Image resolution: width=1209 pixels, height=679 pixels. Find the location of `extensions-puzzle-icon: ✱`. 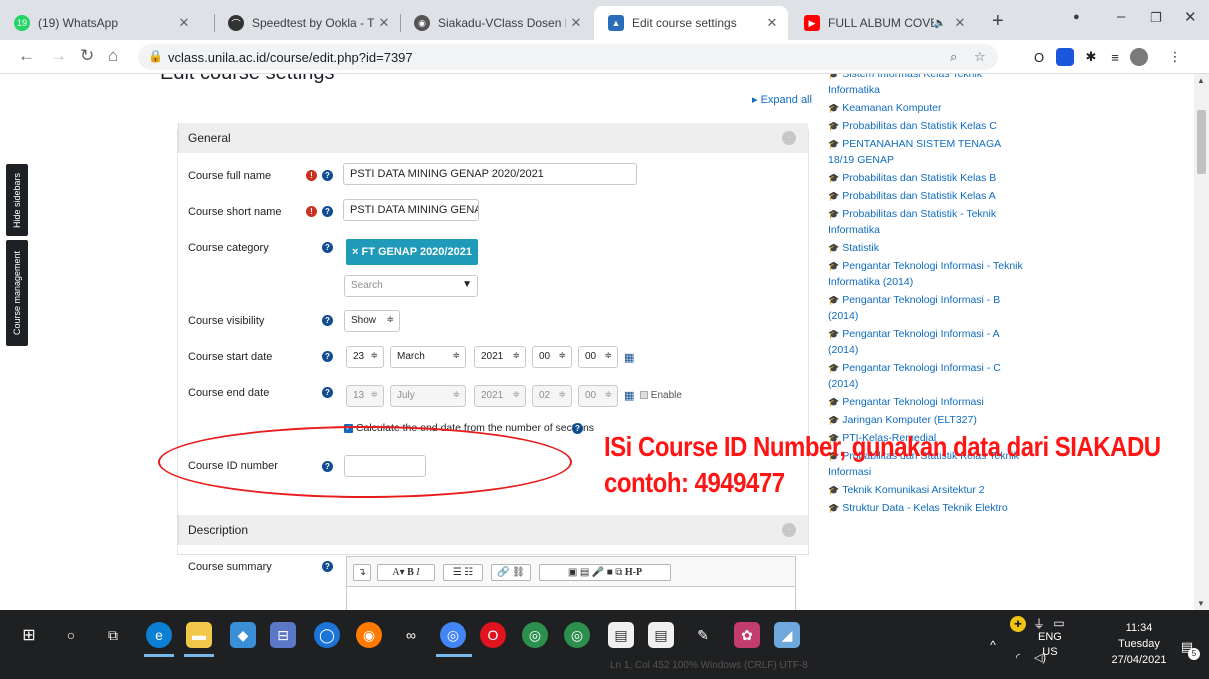

extensions-puzzle-icon: ✱ is located at coordinates (1091, 57).